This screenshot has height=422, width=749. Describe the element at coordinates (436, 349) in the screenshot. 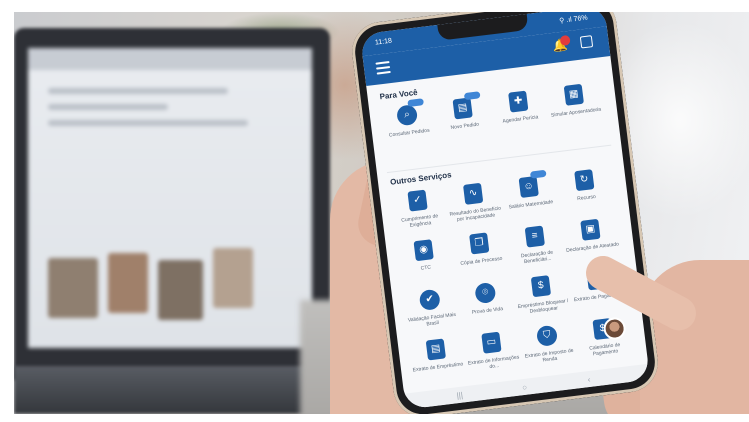

I see `loan-document-icon: ▤` at that location.